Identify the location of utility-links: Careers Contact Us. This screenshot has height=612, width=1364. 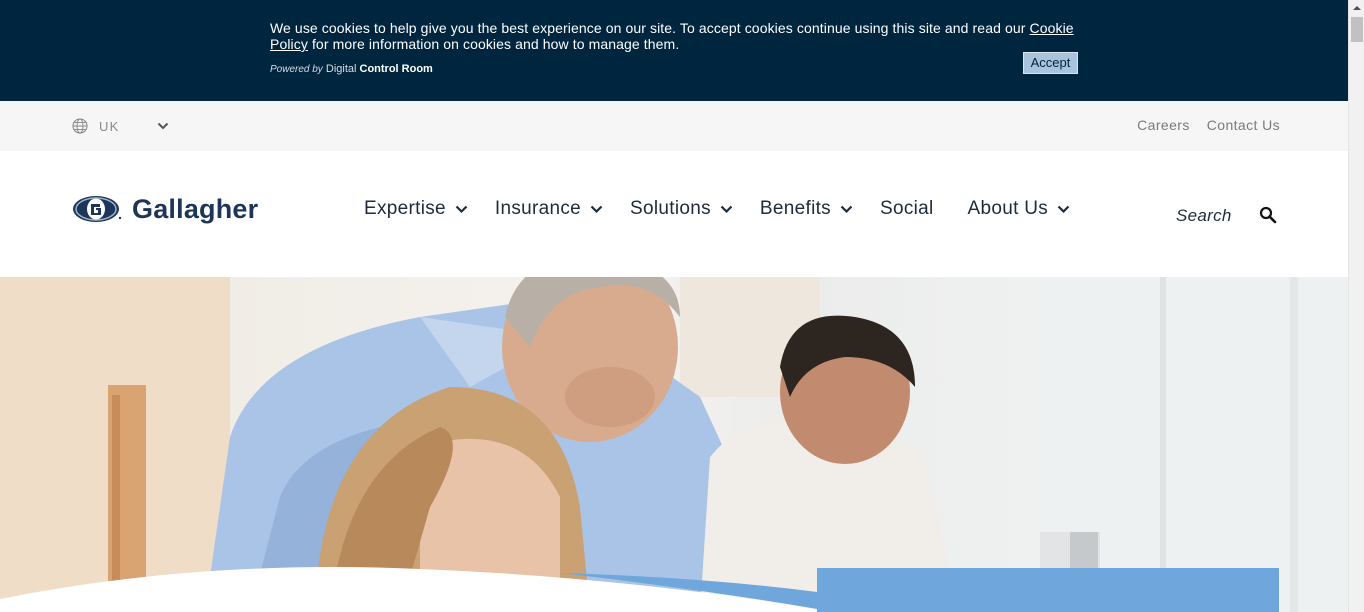
(1208, 125).